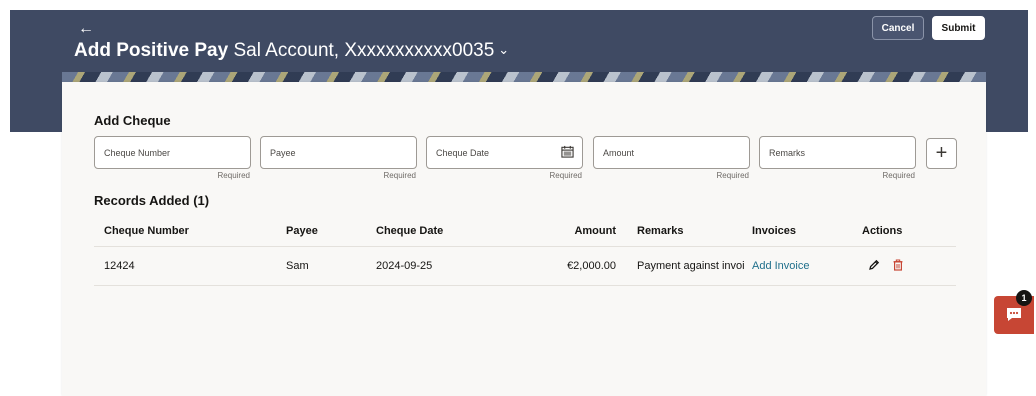  I want to click on cheque-number-placeholder: Cheque Number, so click(137, 153).